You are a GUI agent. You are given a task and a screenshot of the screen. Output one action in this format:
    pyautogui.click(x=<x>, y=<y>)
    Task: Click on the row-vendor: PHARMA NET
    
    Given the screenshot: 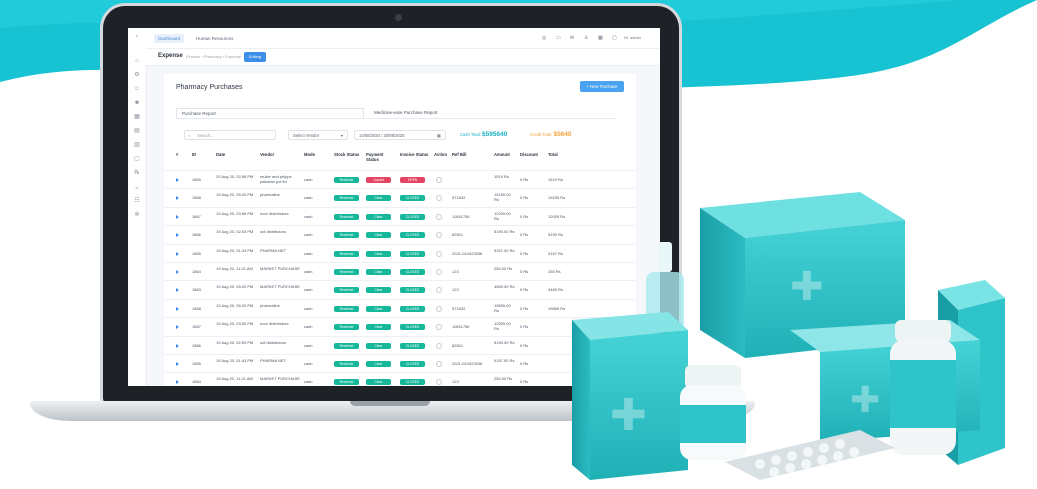 What is the action you would take?
    pyautogui.click(x=273, y=250)
    